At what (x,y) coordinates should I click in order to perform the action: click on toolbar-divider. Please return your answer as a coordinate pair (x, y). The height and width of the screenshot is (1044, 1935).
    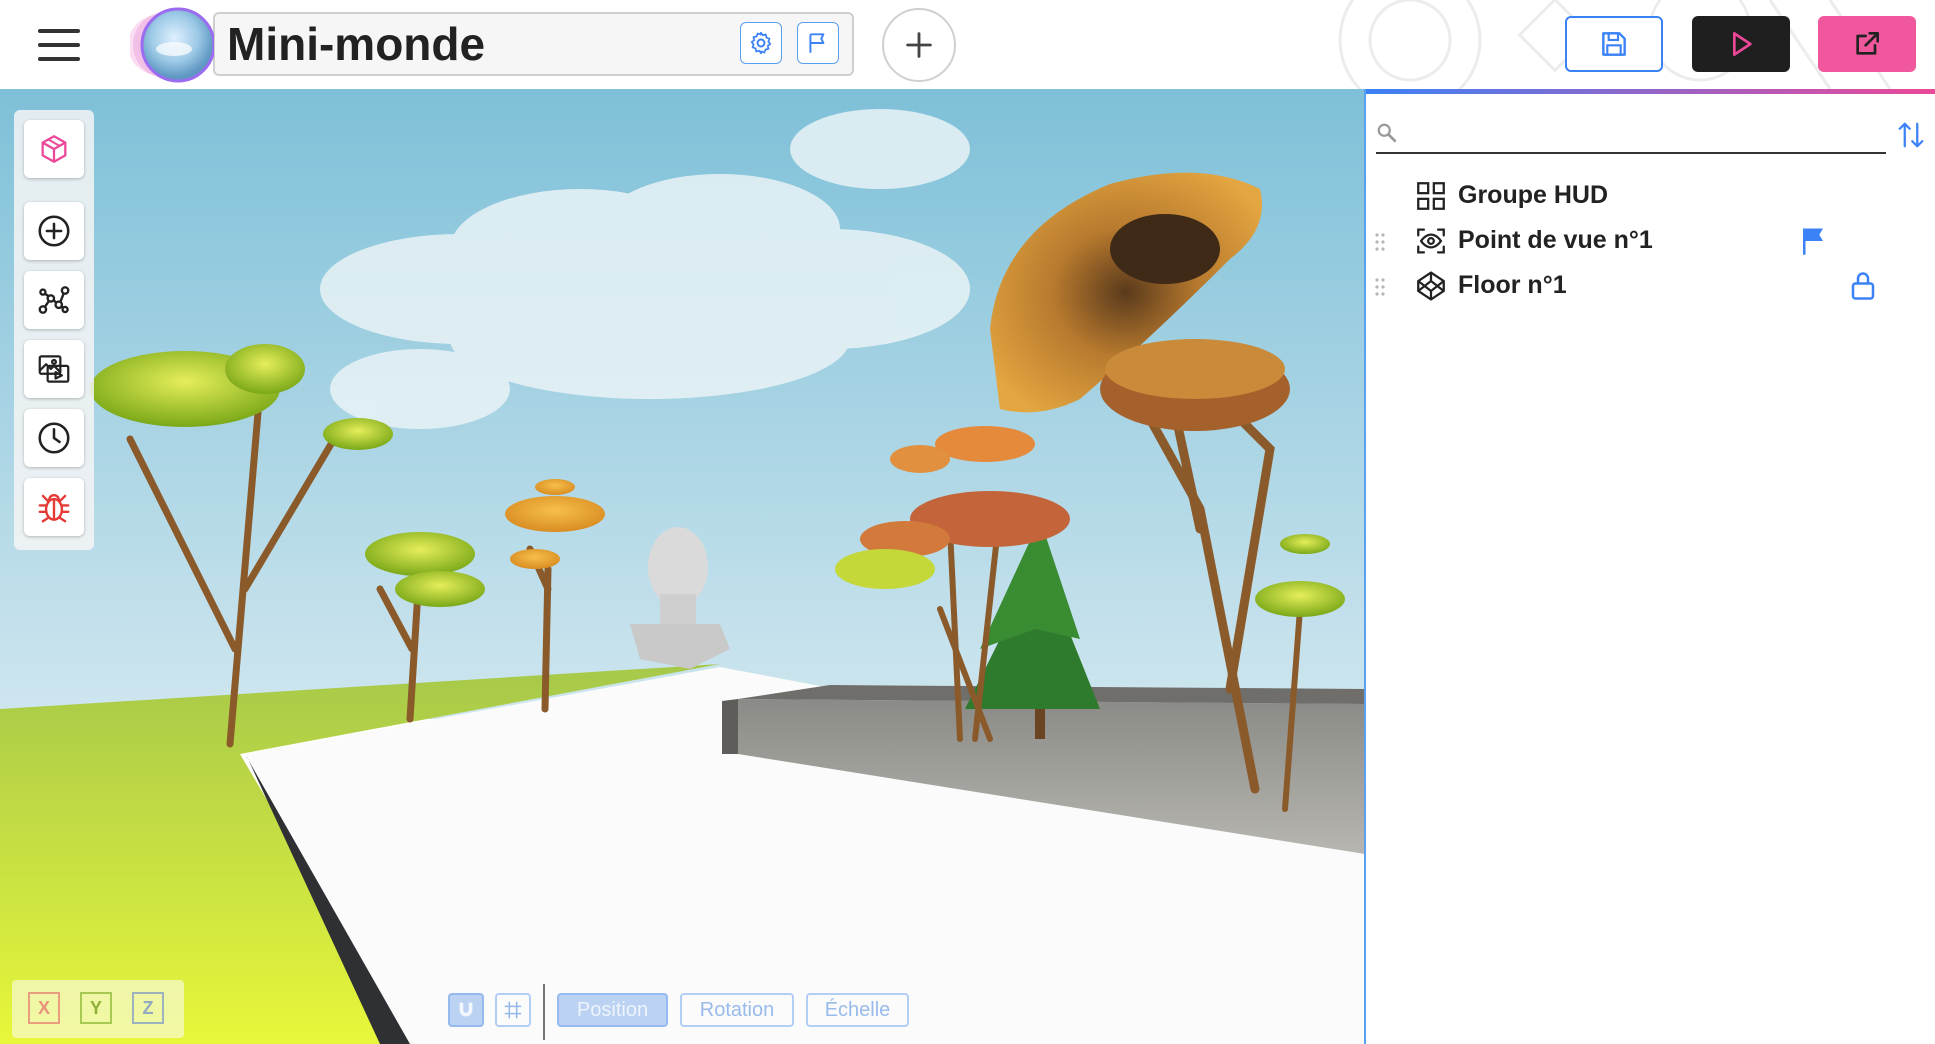
    Looking at the image, I should click on (544, 1012).